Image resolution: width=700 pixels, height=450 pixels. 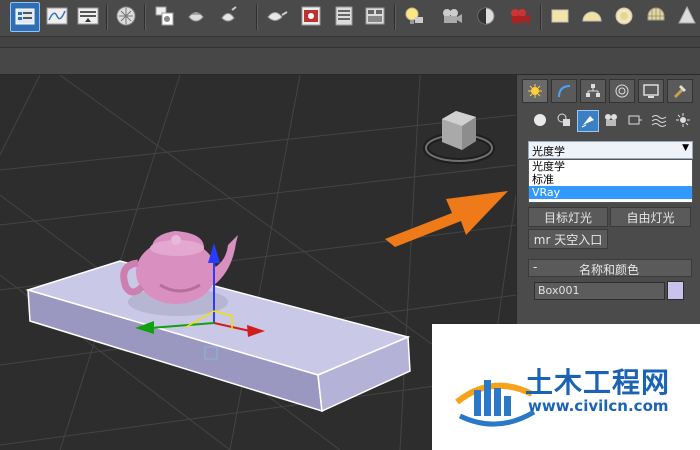 I want to click on render-frame-icon, so click(x=228, y=16).